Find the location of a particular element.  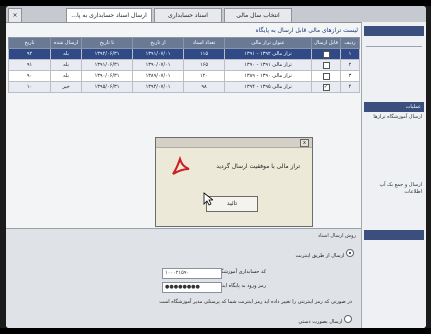

tab-label: انتخاب سال مالی is located at coordinates (258, 15).